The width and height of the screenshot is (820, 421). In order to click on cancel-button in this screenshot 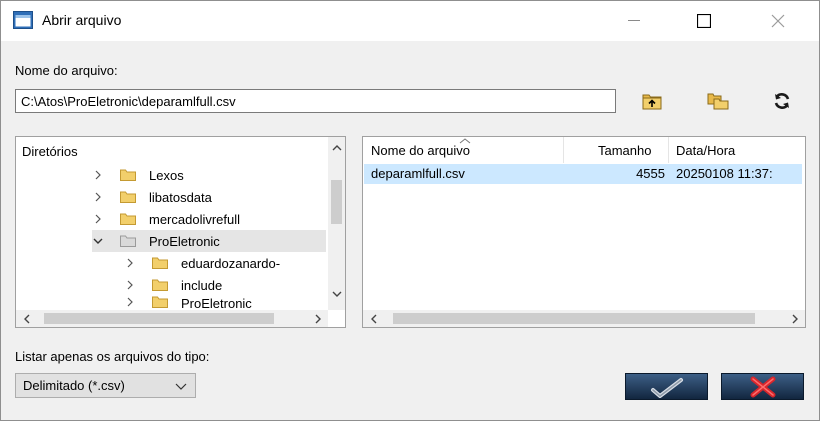, I will do `click(762, 386)`.